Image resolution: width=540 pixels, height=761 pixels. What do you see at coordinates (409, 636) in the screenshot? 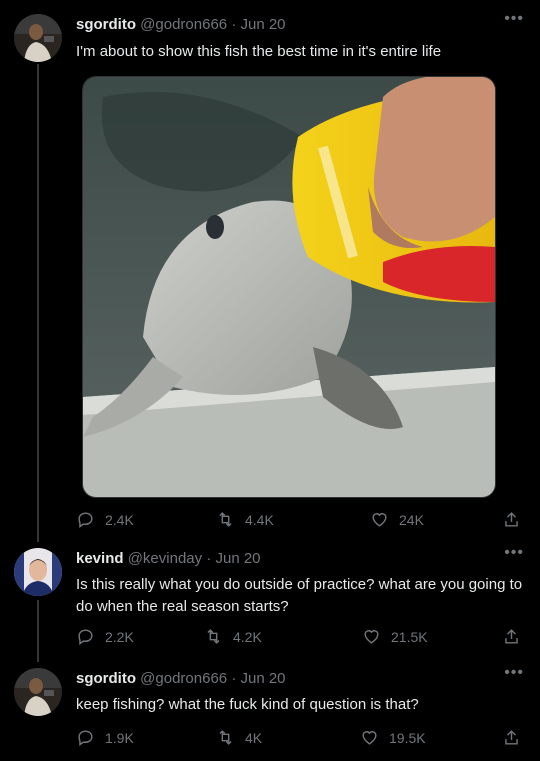
I see `like-count: 21.5K` at bounding box center [409, 636].